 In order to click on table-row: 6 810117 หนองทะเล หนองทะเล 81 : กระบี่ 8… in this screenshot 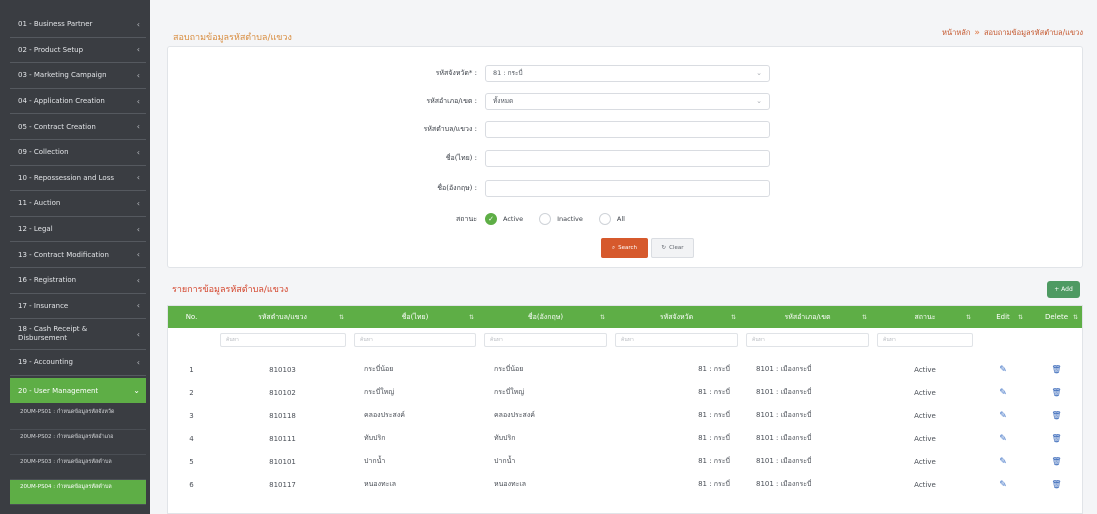, I will do `click(625, 484)`.